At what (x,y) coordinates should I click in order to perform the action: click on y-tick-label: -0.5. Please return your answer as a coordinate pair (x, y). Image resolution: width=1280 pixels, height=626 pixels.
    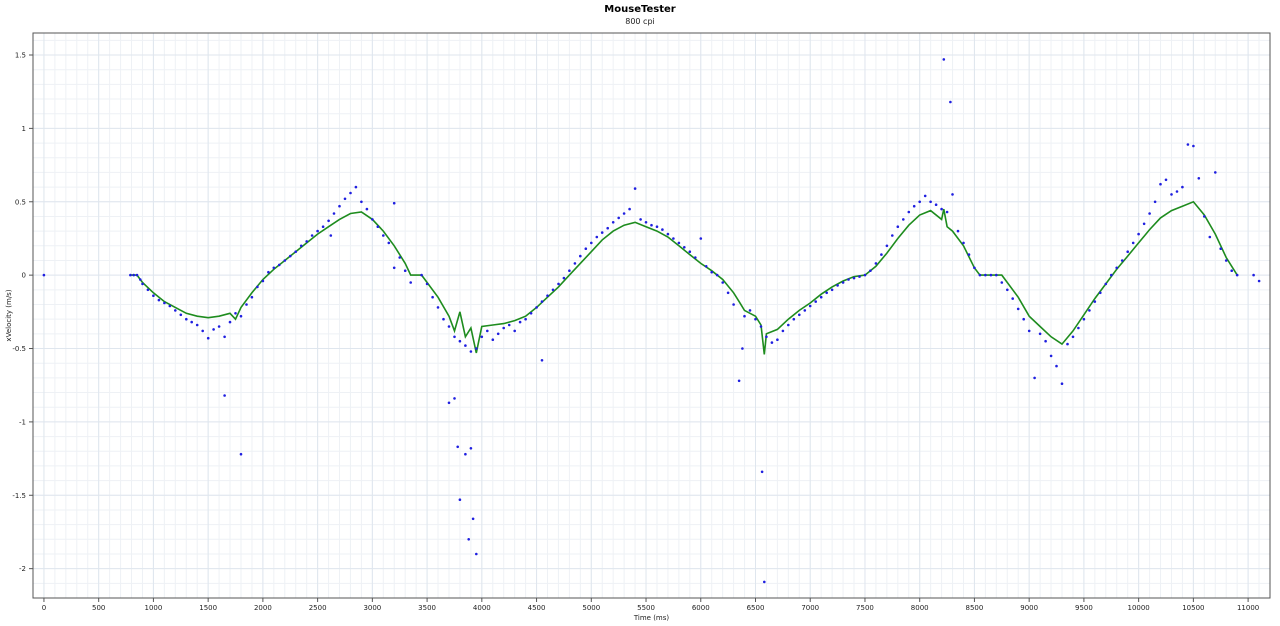
    Looking at the image, I should click on (19, 349).